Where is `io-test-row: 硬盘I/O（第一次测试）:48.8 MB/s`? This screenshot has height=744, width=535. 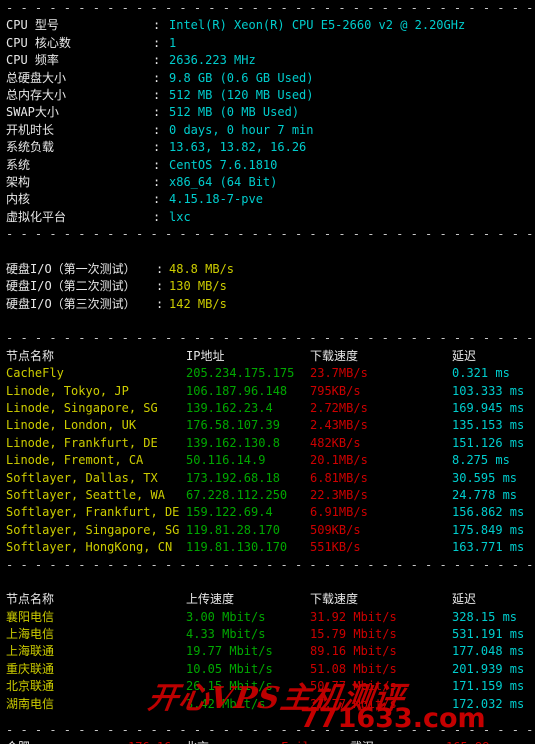
io-test-row: 硬盘I/O（第一次测试）:48.8 MB/s is located at coordinates (267, 269).